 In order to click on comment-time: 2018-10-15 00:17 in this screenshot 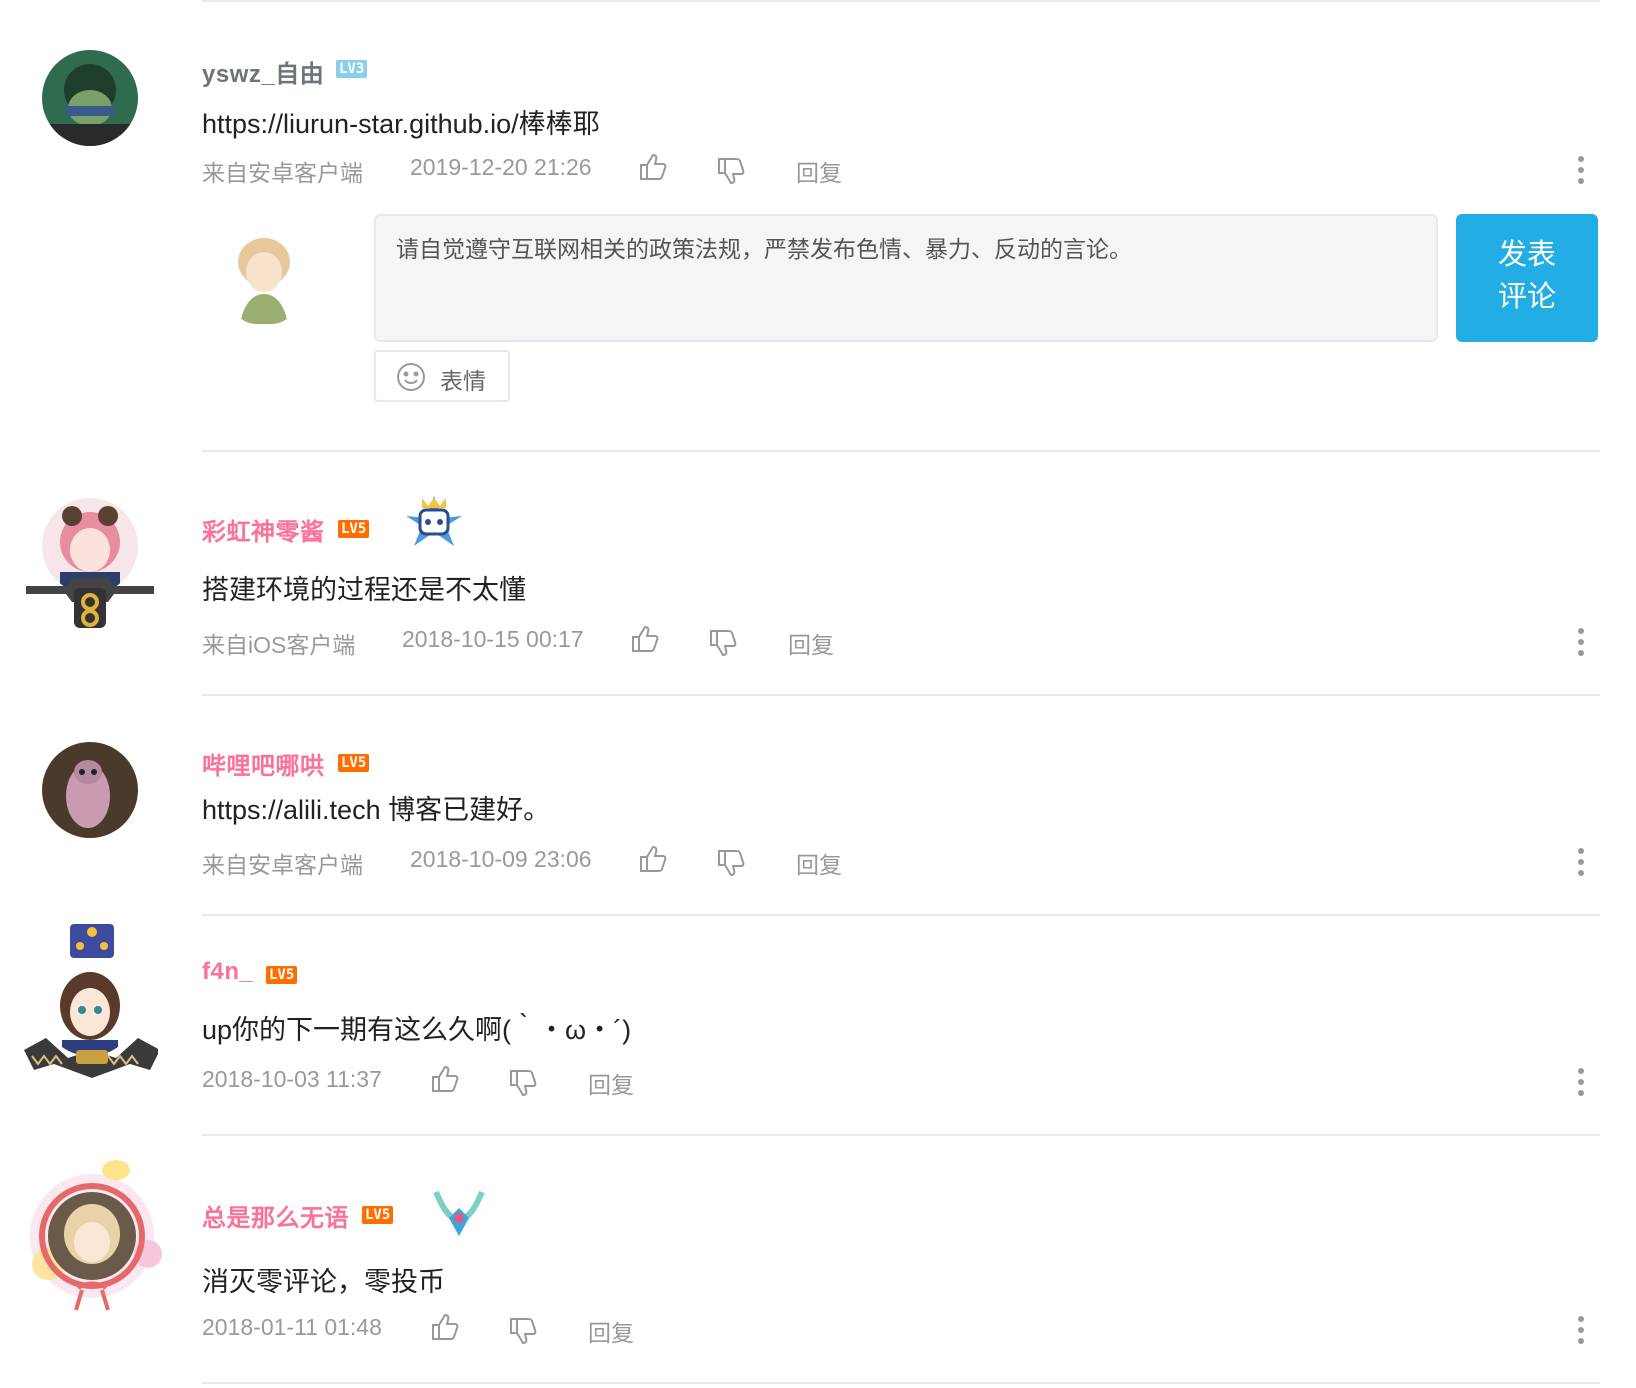, I will do `click(493, 639)`.